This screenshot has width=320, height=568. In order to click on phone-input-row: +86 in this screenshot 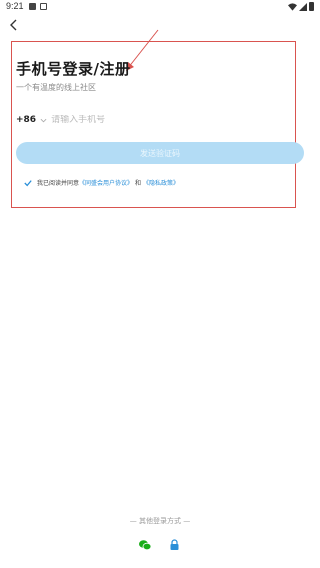, I will do `click(152, 120)`.